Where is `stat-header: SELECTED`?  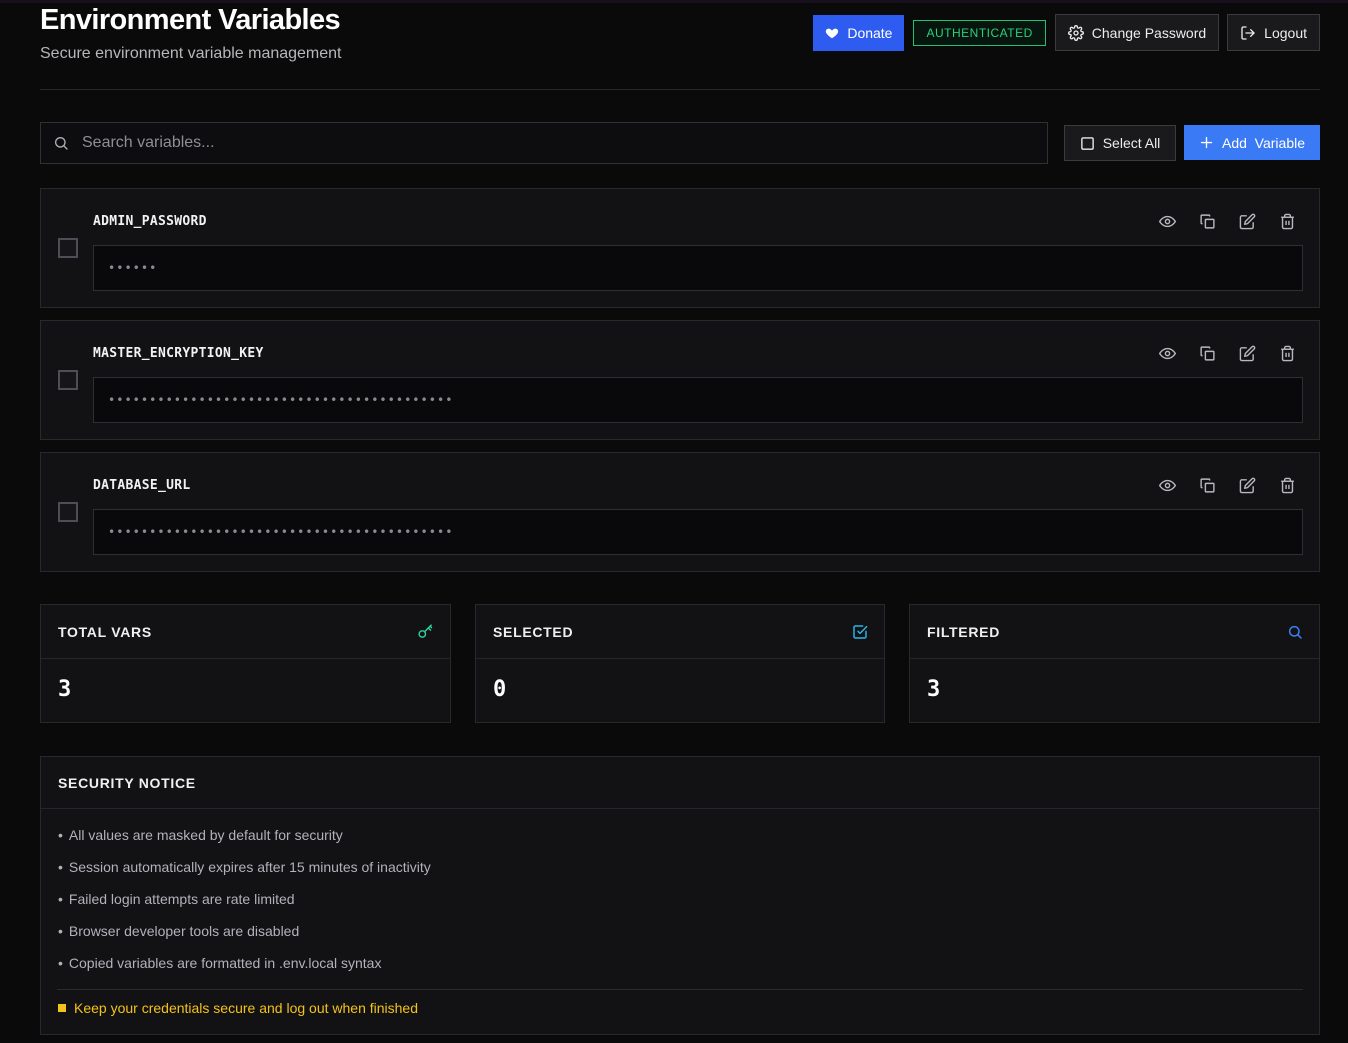 stat-header: SELECTED is located at coordinates (680, 632).